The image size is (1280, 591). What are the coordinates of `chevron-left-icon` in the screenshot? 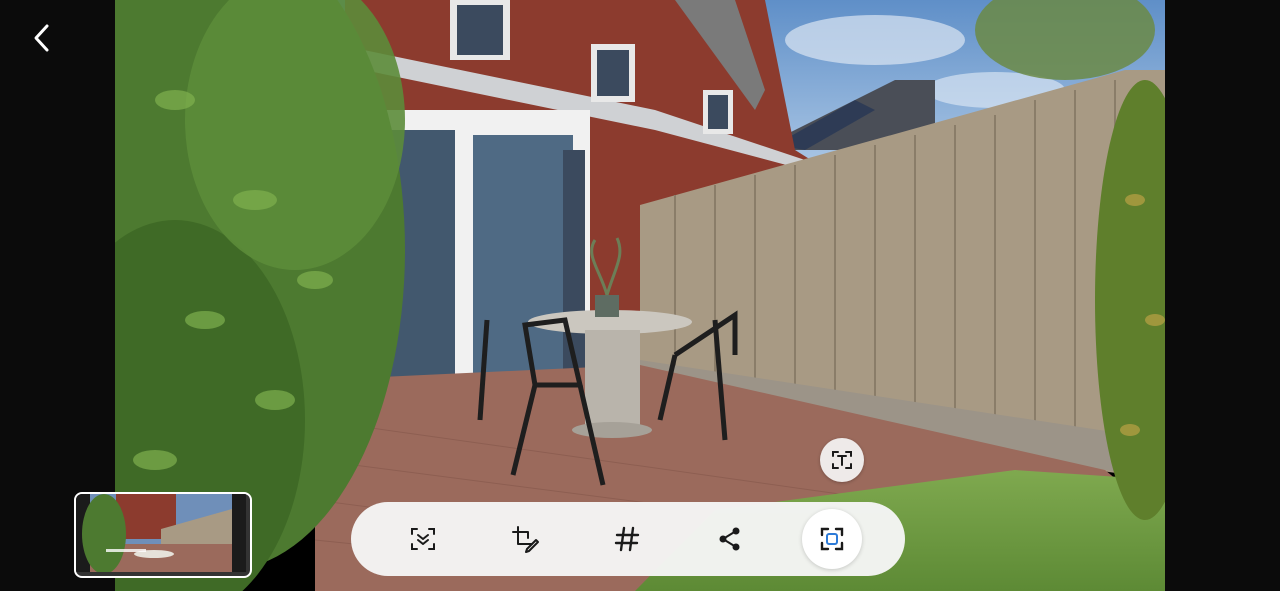 It's located at (41, 38).